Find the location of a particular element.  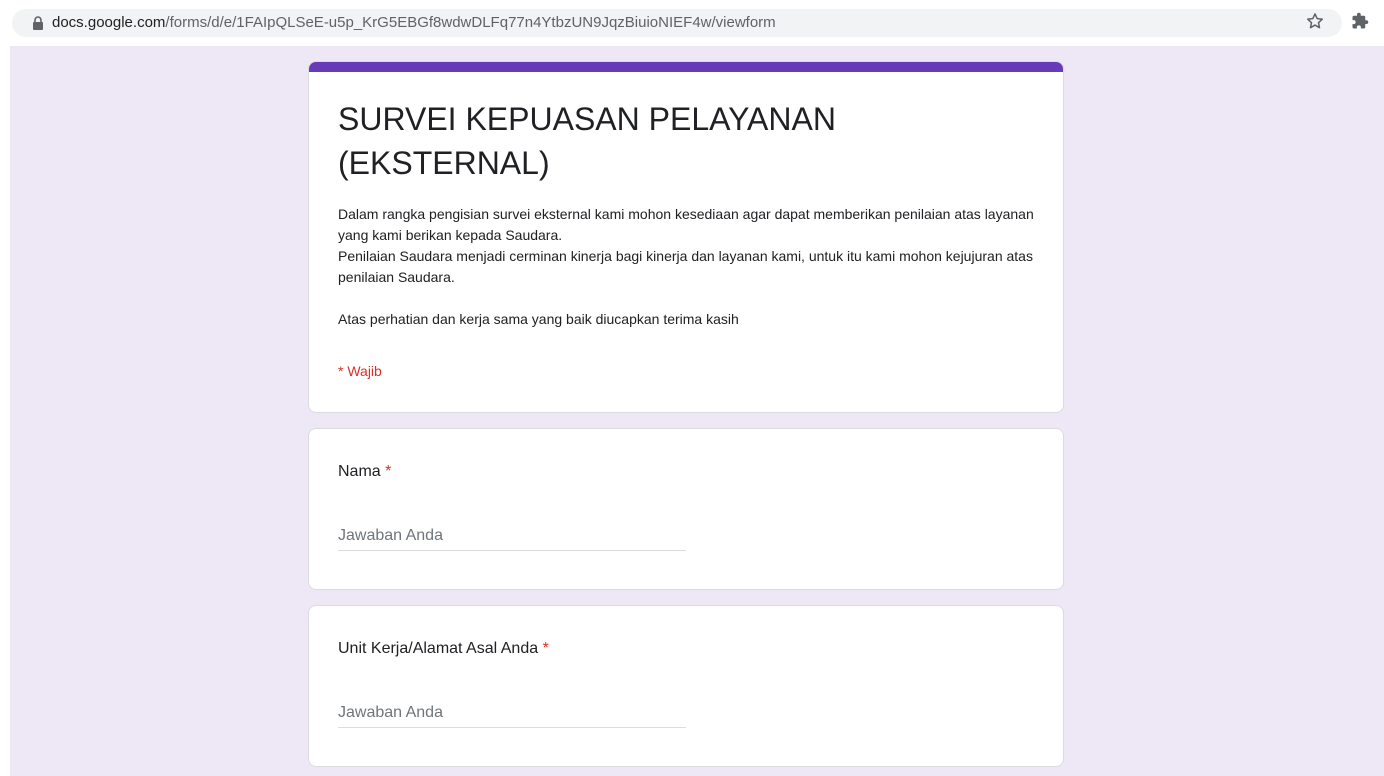

star-icon is located at coordinates (1315, 21).